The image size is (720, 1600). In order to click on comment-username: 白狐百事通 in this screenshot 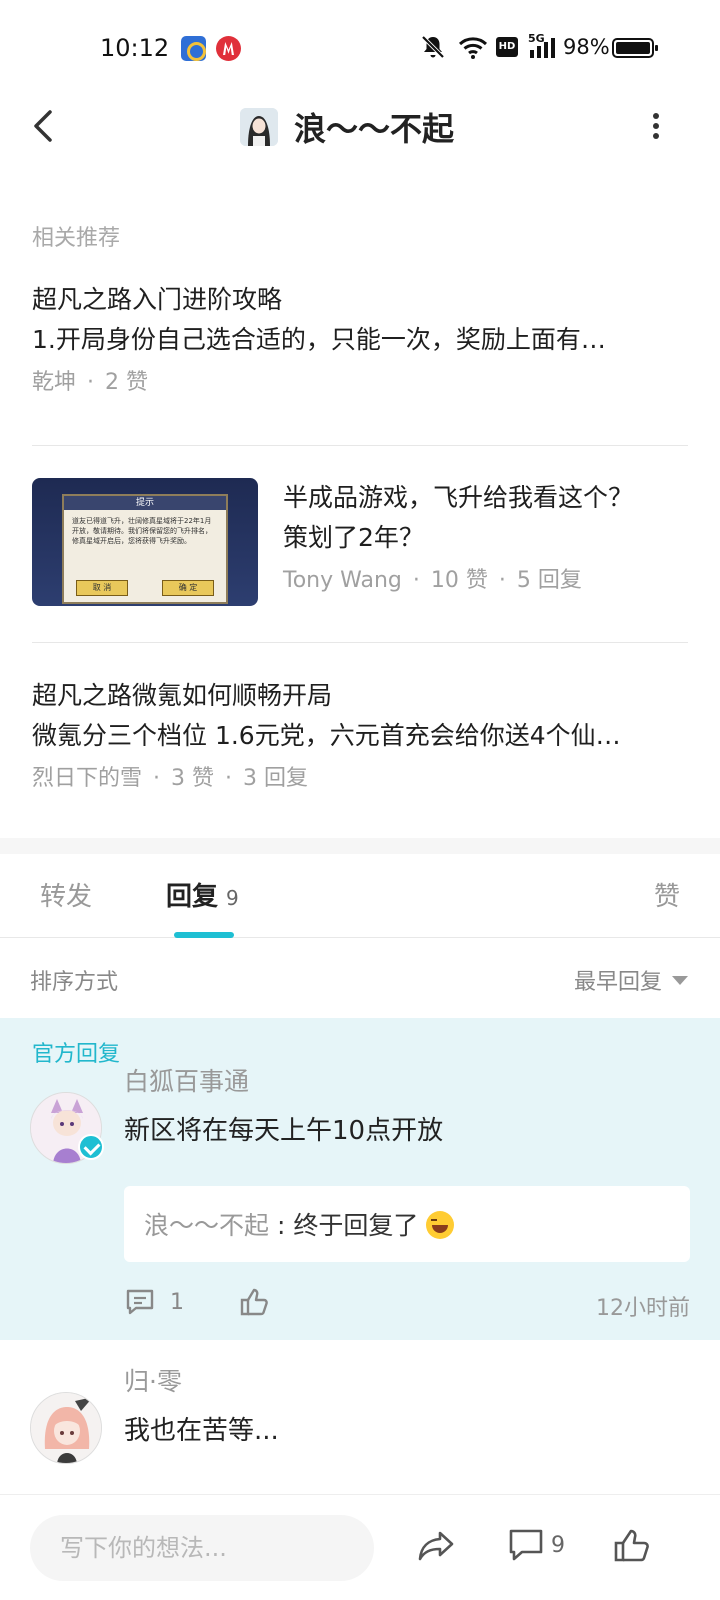, I will do `click(186, 1080)`.